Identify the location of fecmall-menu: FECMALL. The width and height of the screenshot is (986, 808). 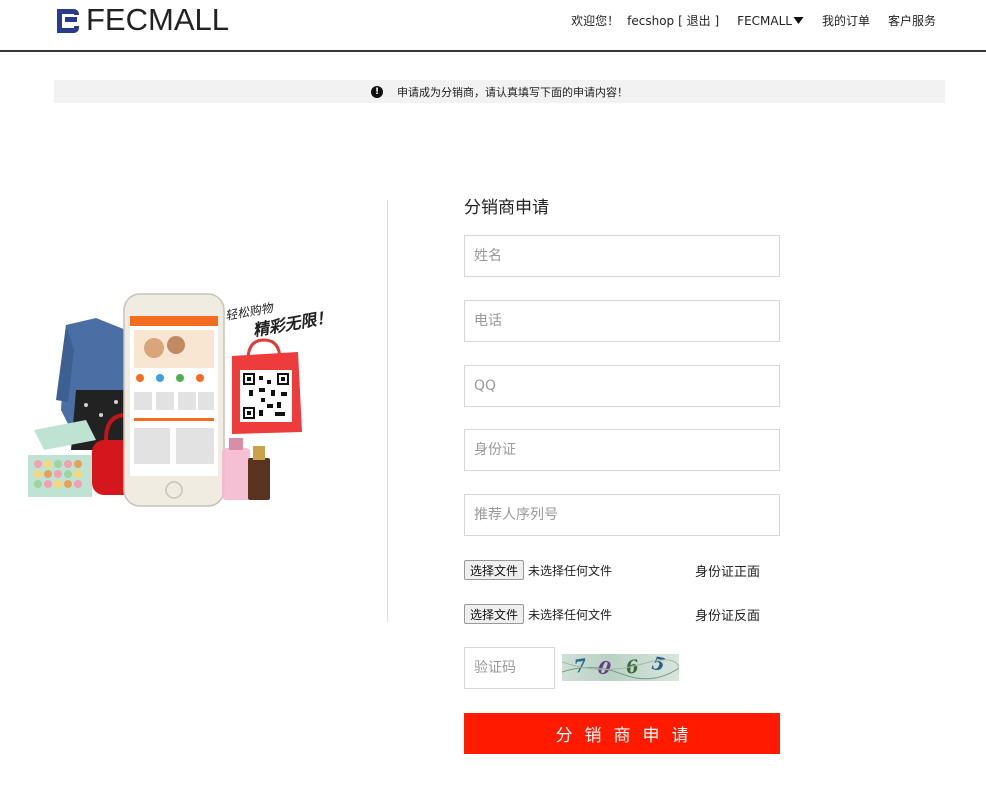
(770, 21).